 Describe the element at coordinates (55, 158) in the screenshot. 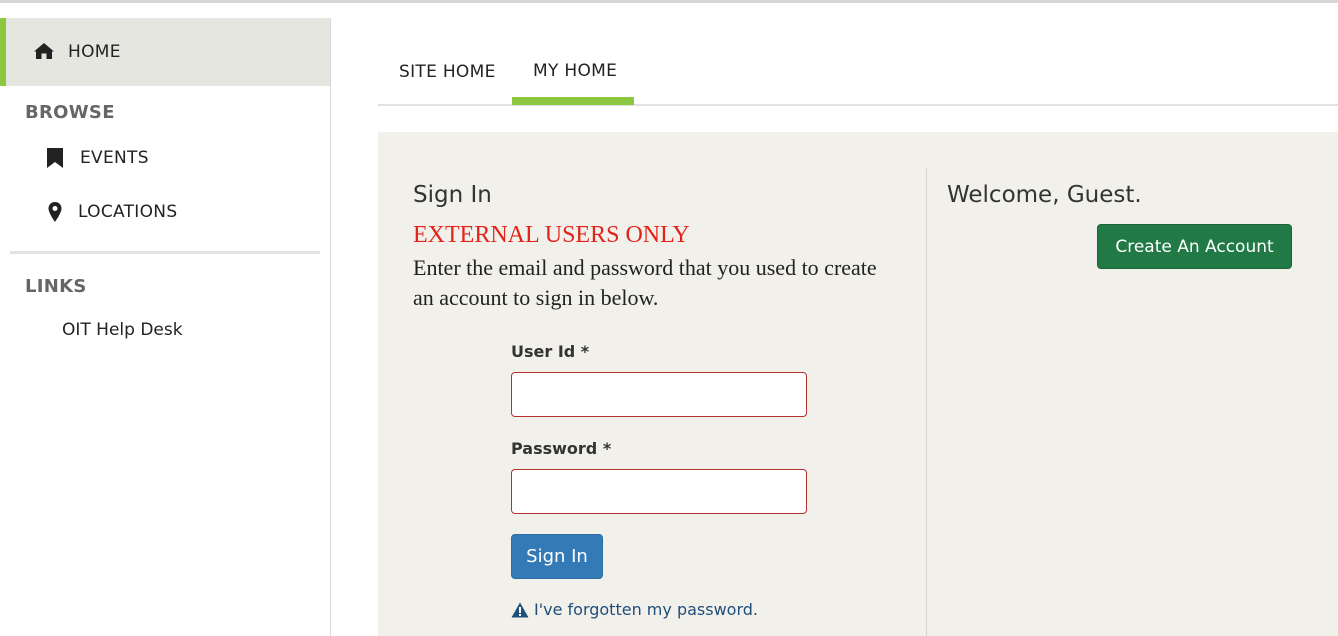

I see `bookmark-icon` at that location.